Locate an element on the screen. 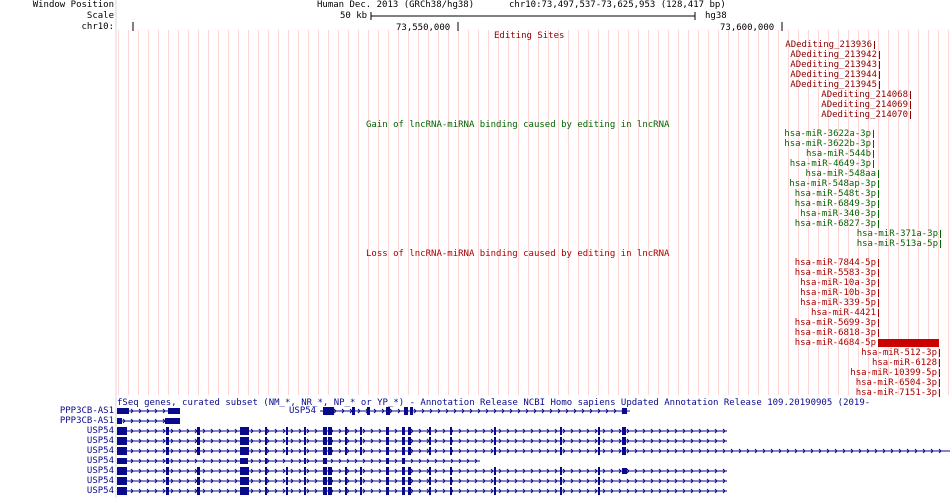  editing-item-label: ADediting_214070 is located at coordinates (864, 115).